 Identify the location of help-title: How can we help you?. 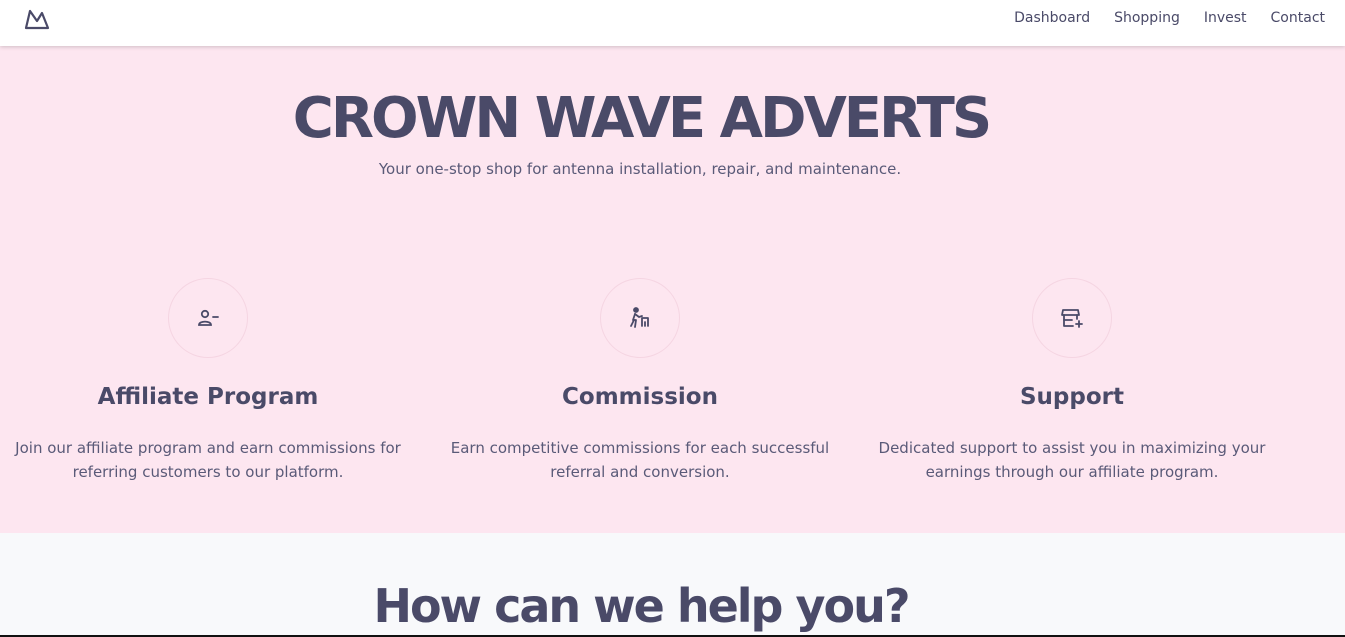
(641, 606).